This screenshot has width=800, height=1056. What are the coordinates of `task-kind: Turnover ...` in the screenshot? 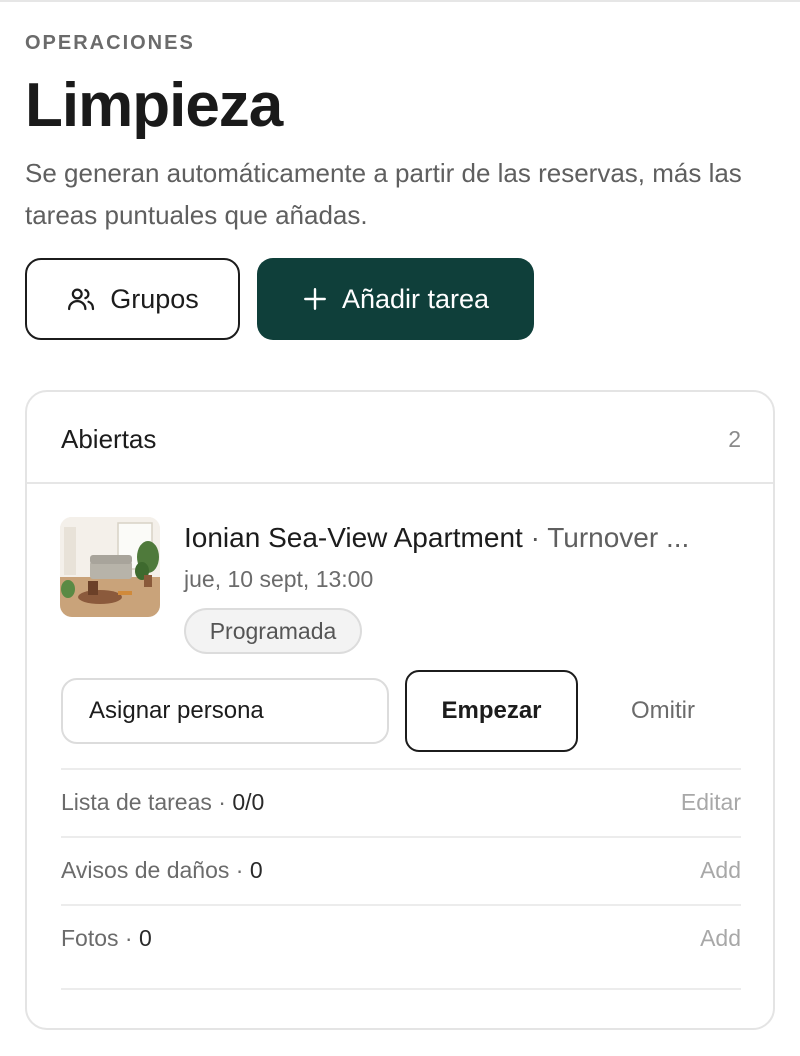 It's located at (618, 537).